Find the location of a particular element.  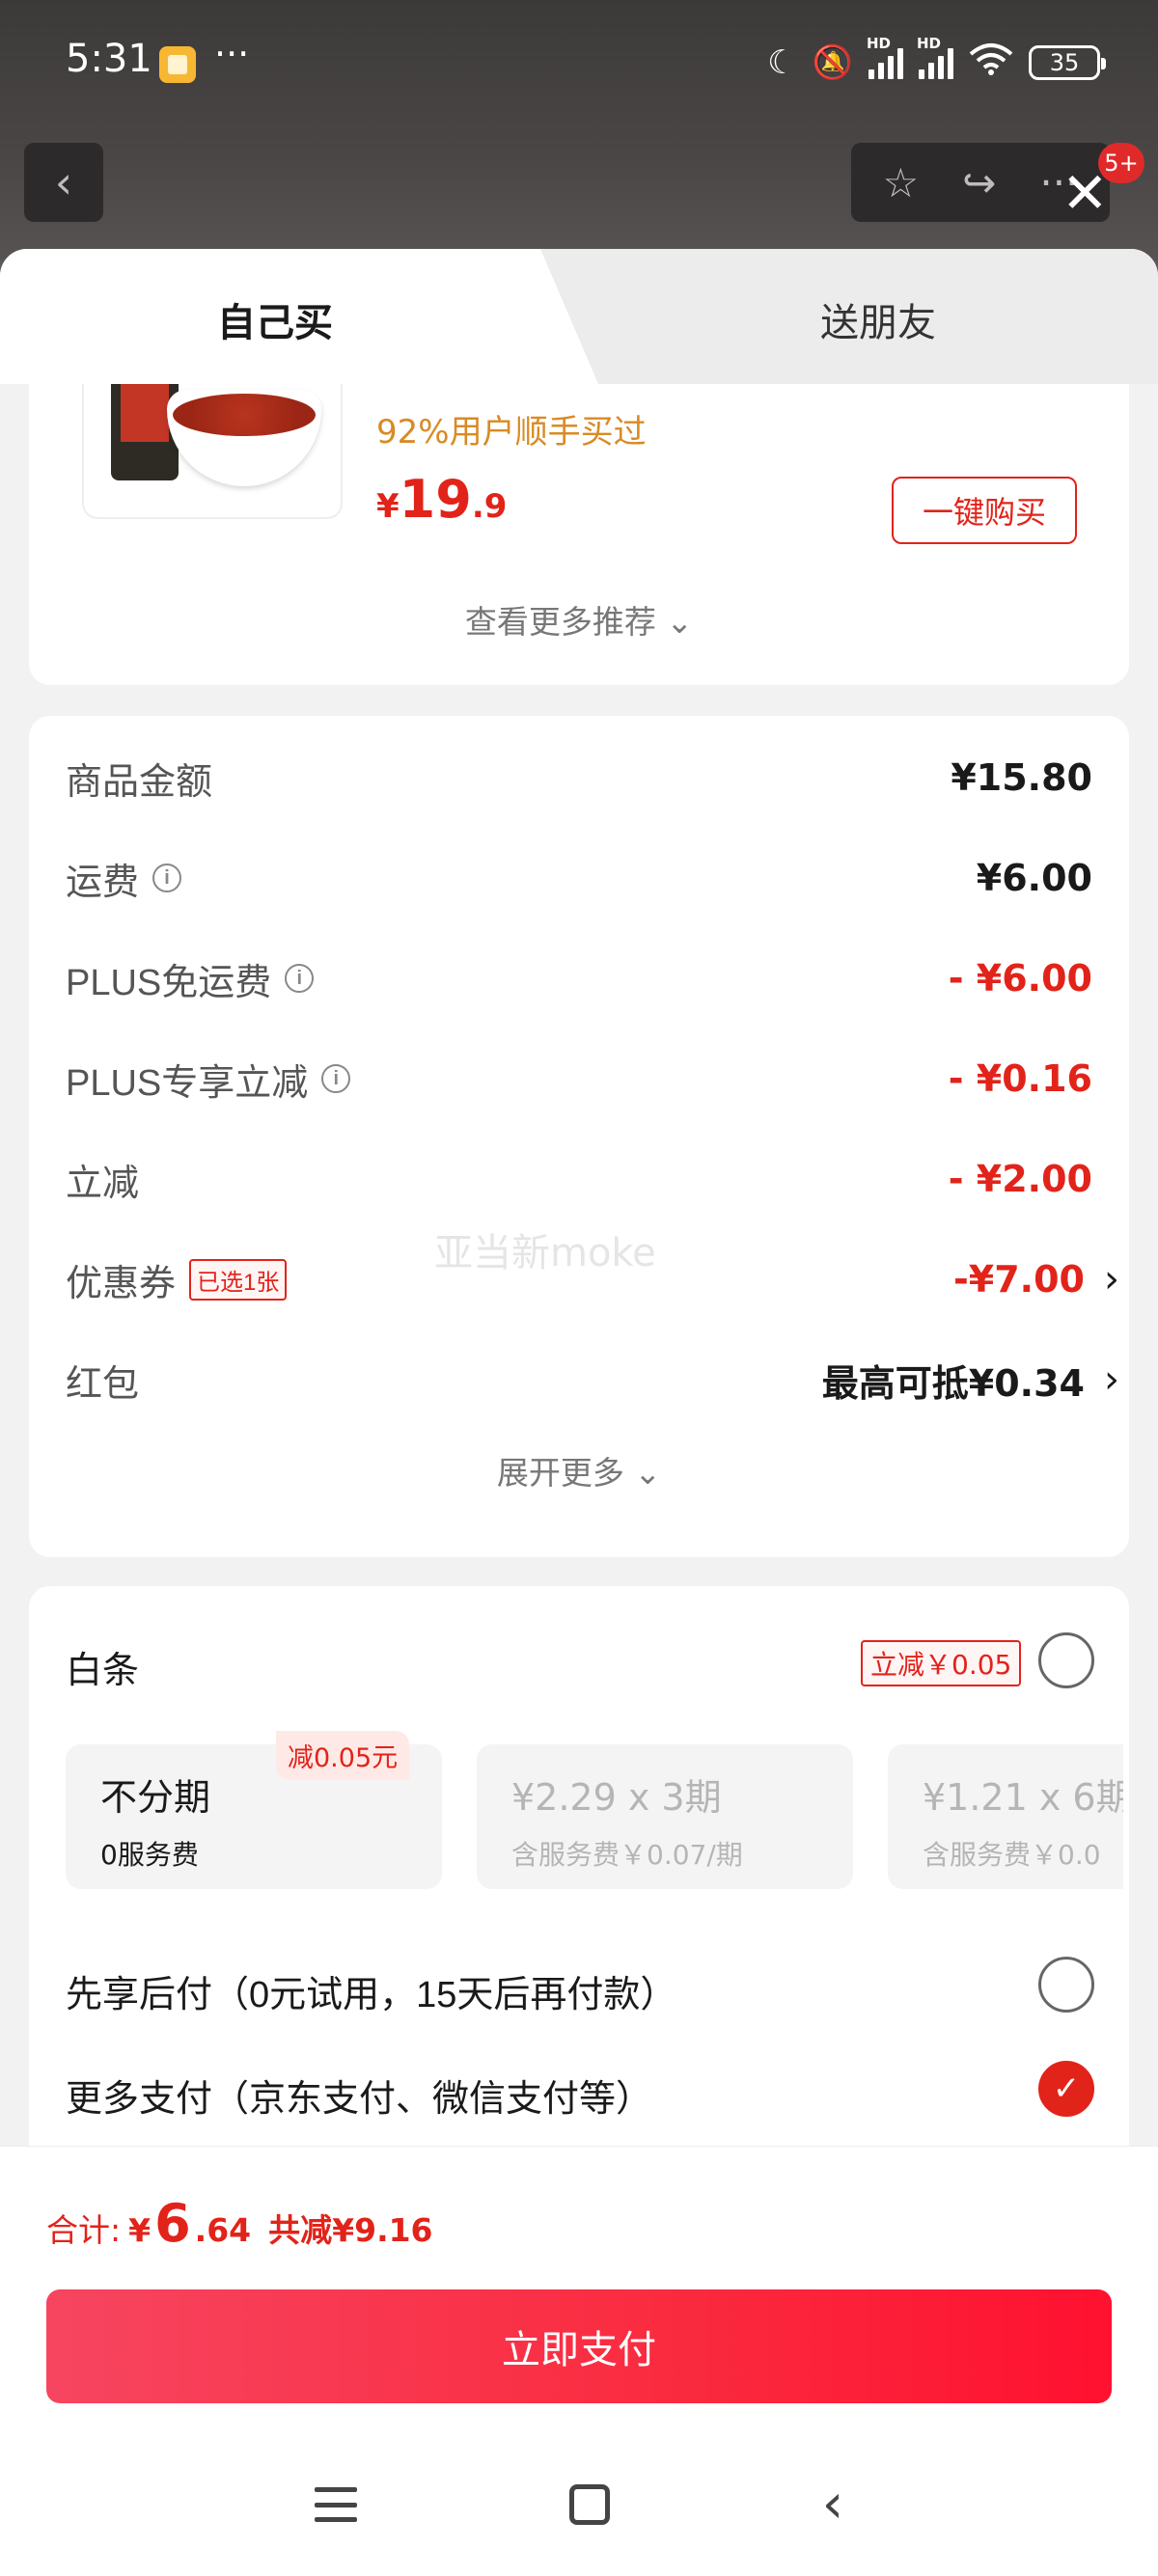

tab-self-buy: 自己买 is located at coordinates (275, 319).